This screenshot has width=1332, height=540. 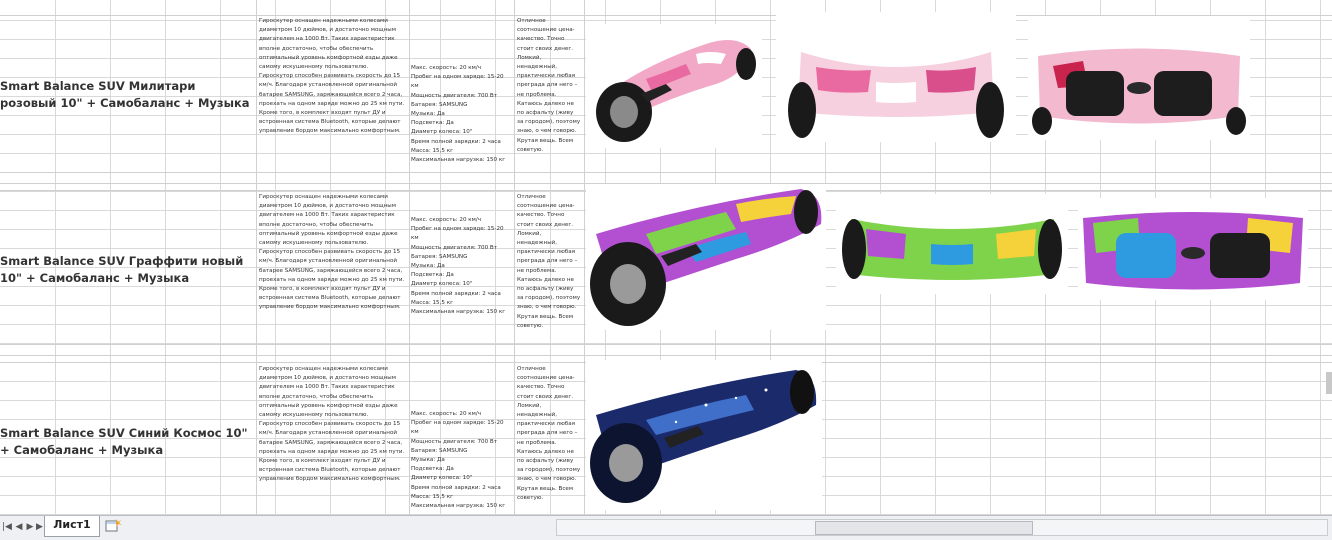 I want to click on horizontal-scroll-thumb, so click(x=924, y=528).